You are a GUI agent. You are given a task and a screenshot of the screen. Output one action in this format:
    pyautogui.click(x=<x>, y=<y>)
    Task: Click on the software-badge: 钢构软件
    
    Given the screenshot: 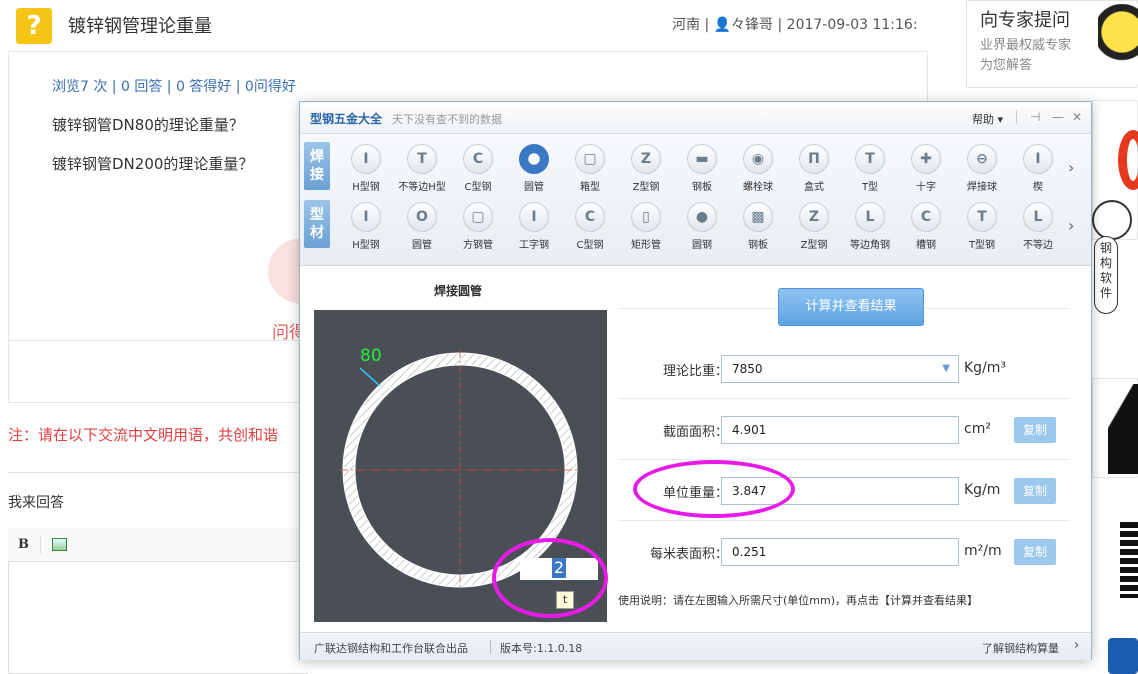 What is the action you would take?
    pyautogui.click(x=1106, y=275)
    